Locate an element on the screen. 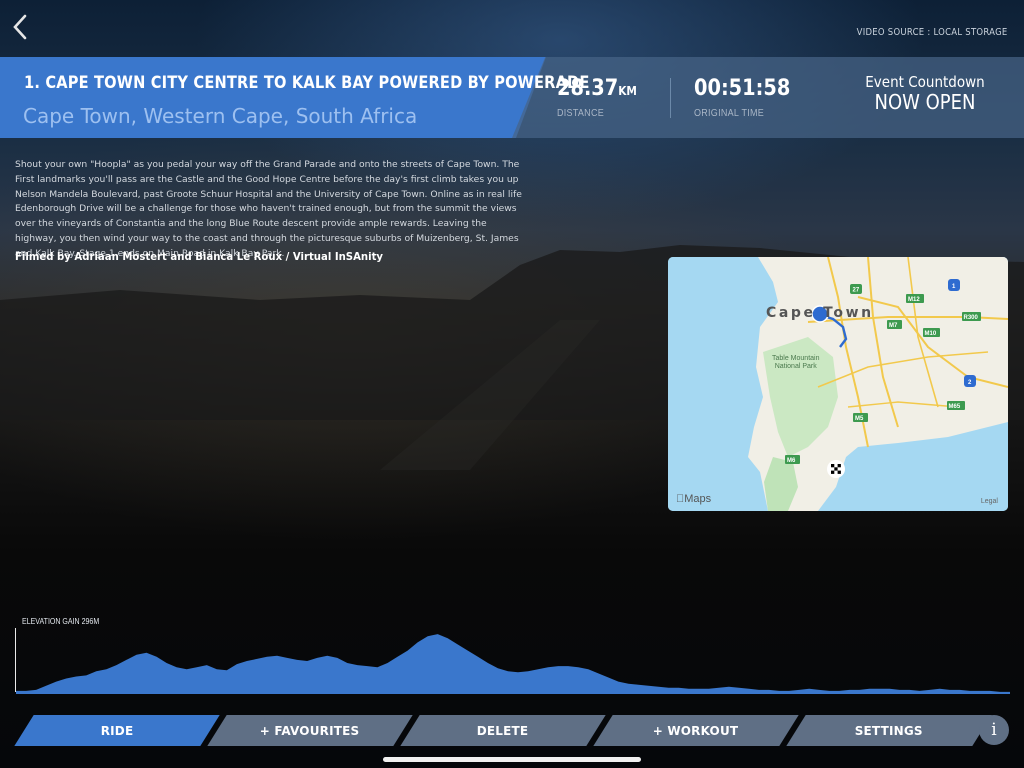 The width and height of the screenshot is (1024, 768). countdown-title: Event Countdown is located at coordinates (925, 82).